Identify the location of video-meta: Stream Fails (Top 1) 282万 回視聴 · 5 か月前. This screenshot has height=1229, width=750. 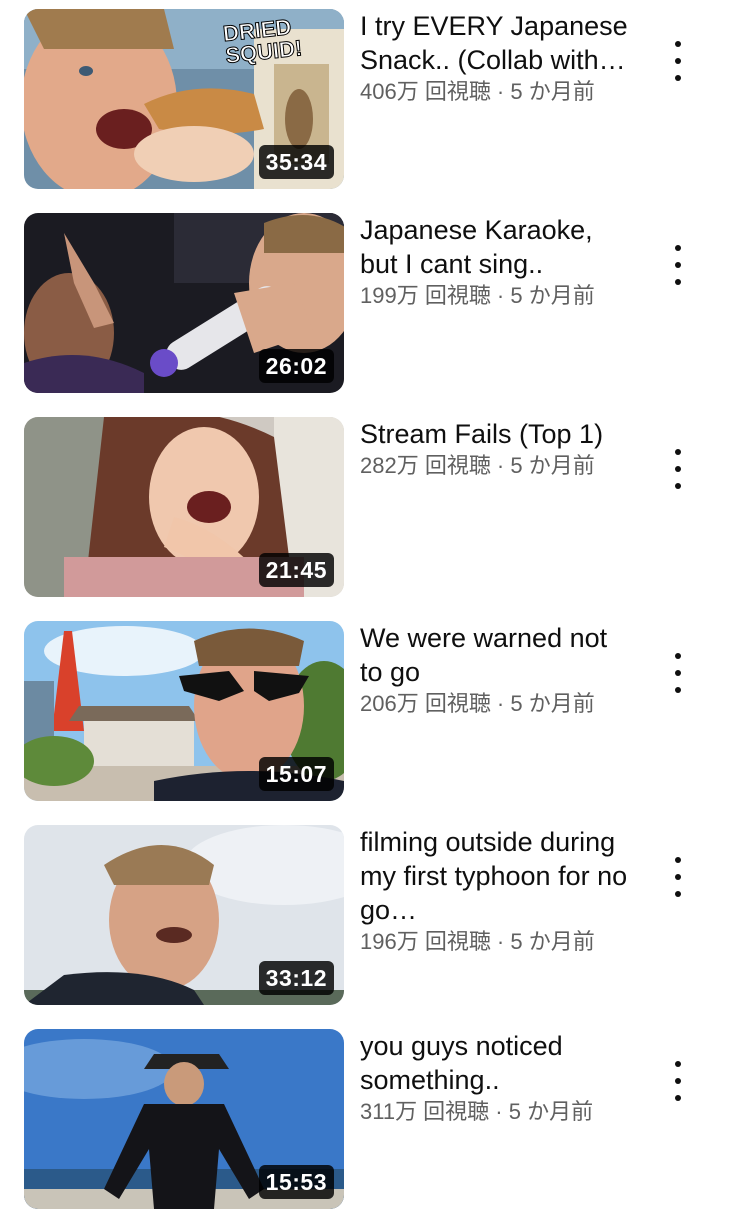
(495, 449).